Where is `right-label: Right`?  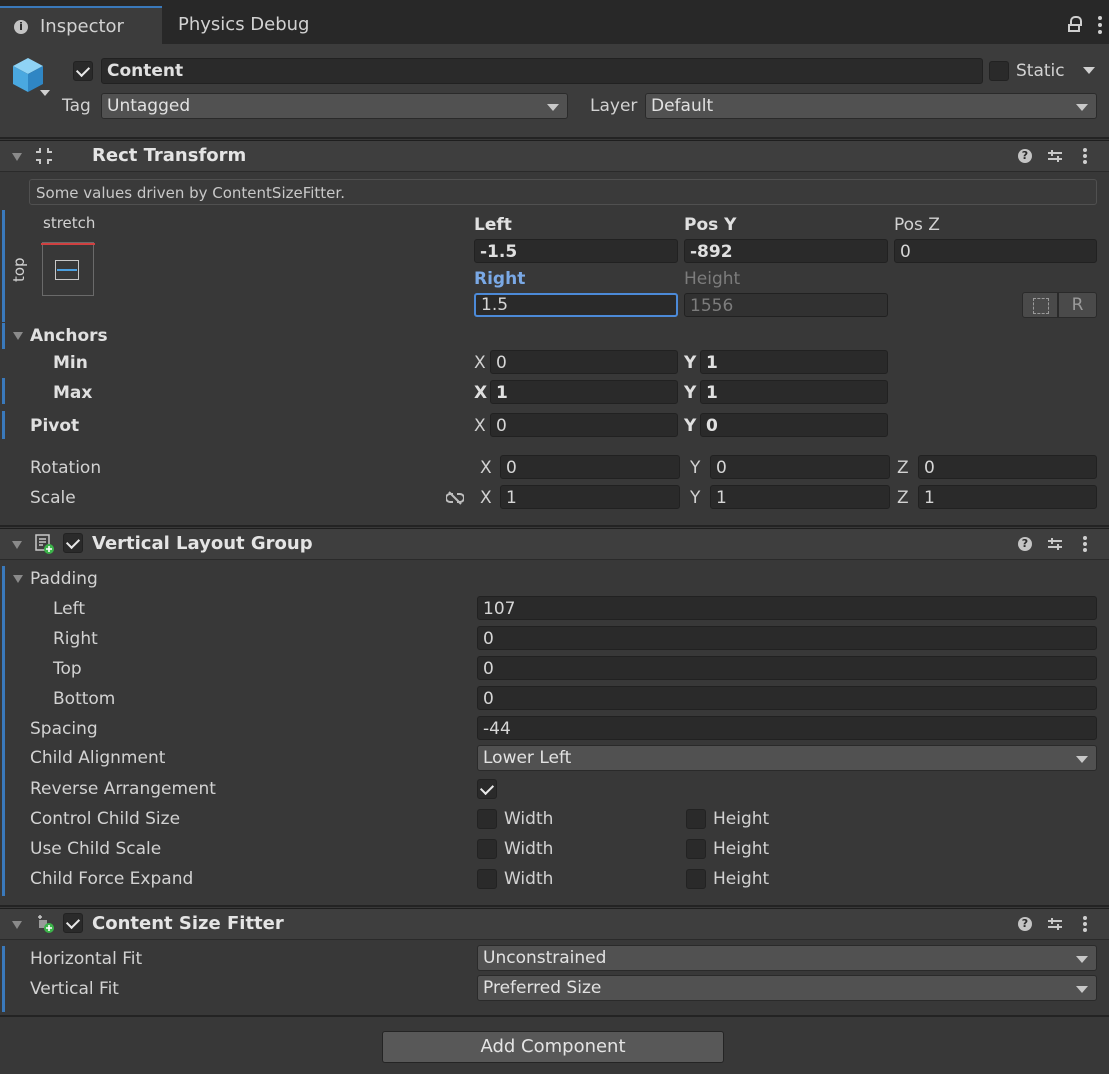 right-label: Right is located at coordinates (500, 279).